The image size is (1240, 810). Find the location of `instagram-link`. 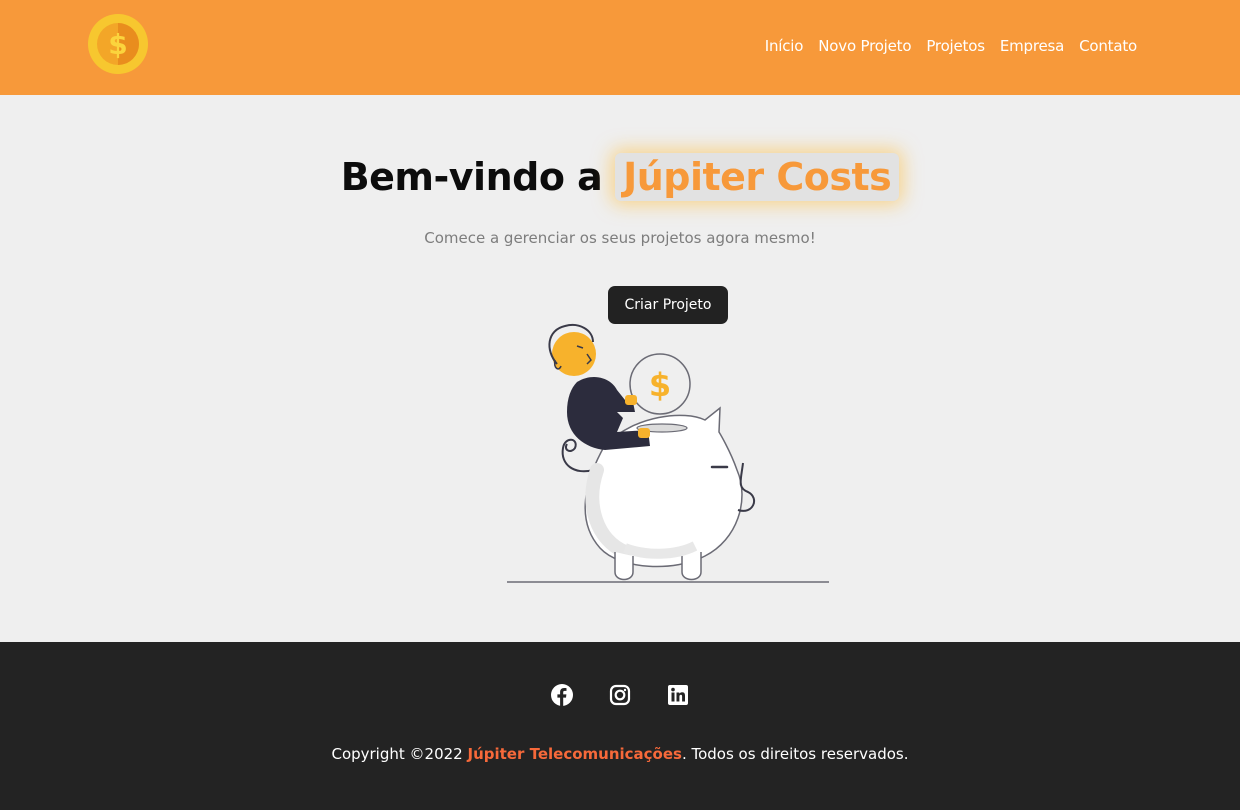

instagram-link is located at coordinates (620, 695).